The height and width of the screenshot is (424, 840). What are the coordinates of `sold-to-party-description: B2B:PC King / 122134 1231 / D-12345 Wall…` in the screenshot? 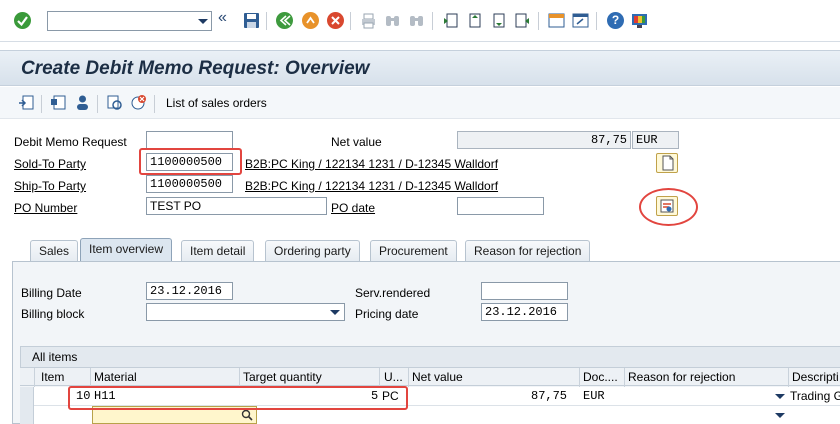 It's located at (371, 164).